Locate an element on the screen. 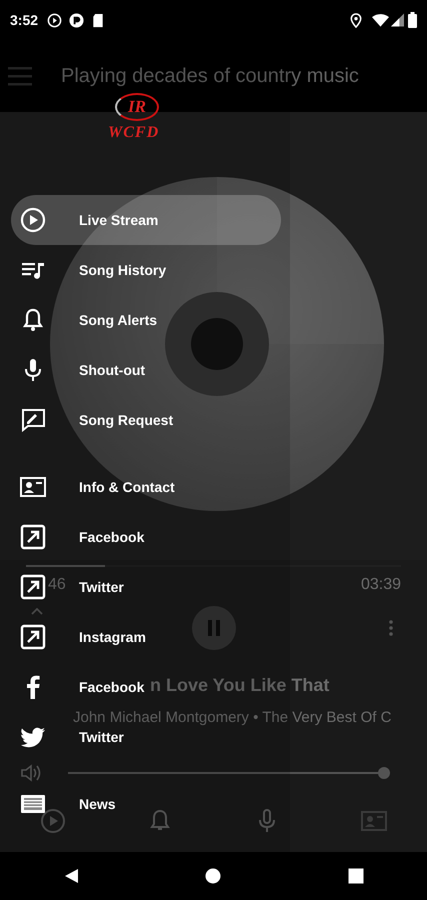 The image size is (427, 900). home-icon is located at coordinates (213, 876).